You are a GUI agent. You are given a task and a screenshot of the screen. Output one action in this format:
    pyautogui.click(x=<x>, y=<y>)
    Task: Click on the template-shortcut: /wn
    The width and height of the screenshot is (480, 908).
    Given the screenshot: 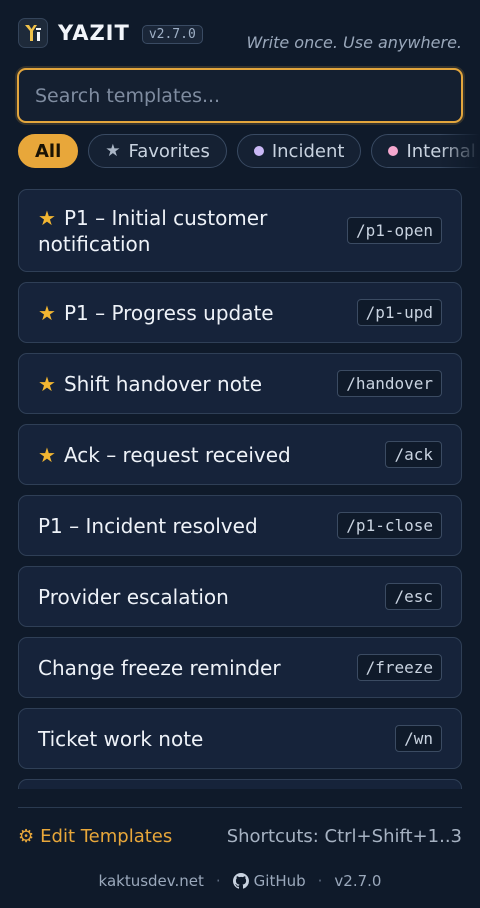 What is the action you would take?
    pyautogui.click(x=418, y=738)
    